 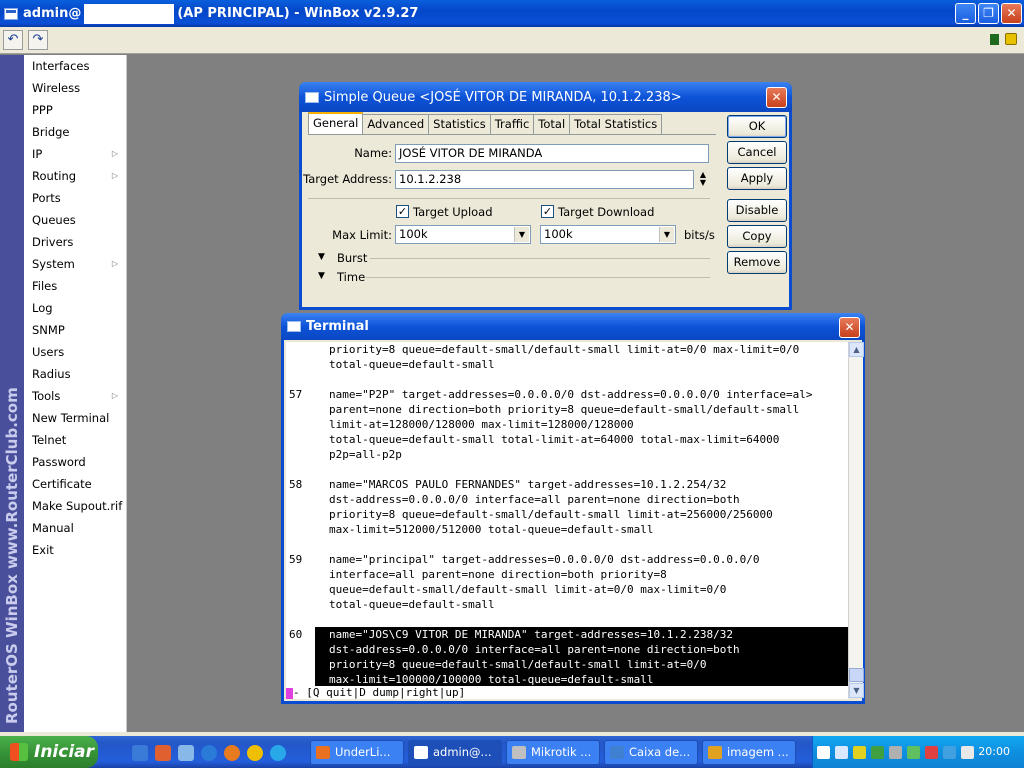 What do you see at coordinates (75, 396) in the screenshot?
I see `menu-item-tools: Tools ▷` at bounding box center [75, 396].